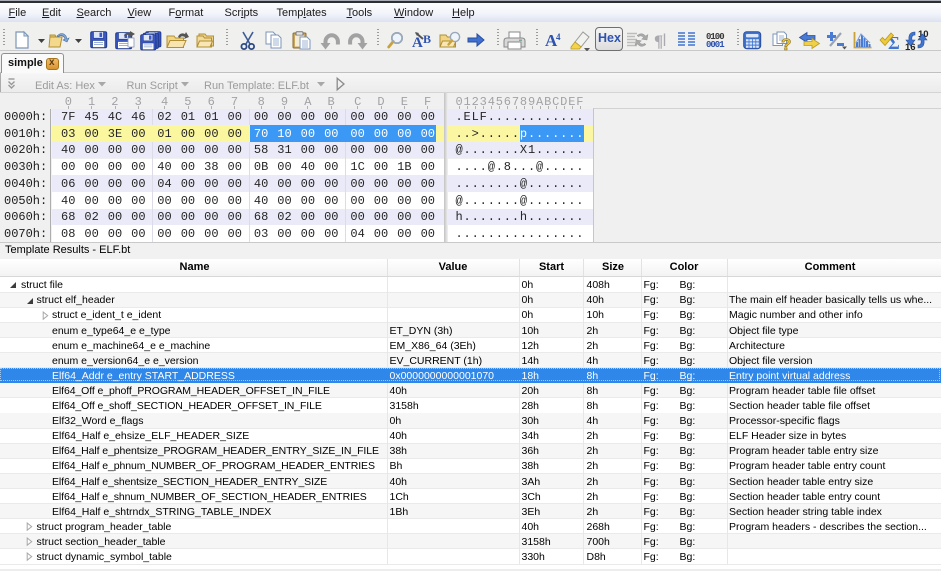  Describe the element at coordinates (427, 39) in the screenshot. I see `svg-text: B` at that location.